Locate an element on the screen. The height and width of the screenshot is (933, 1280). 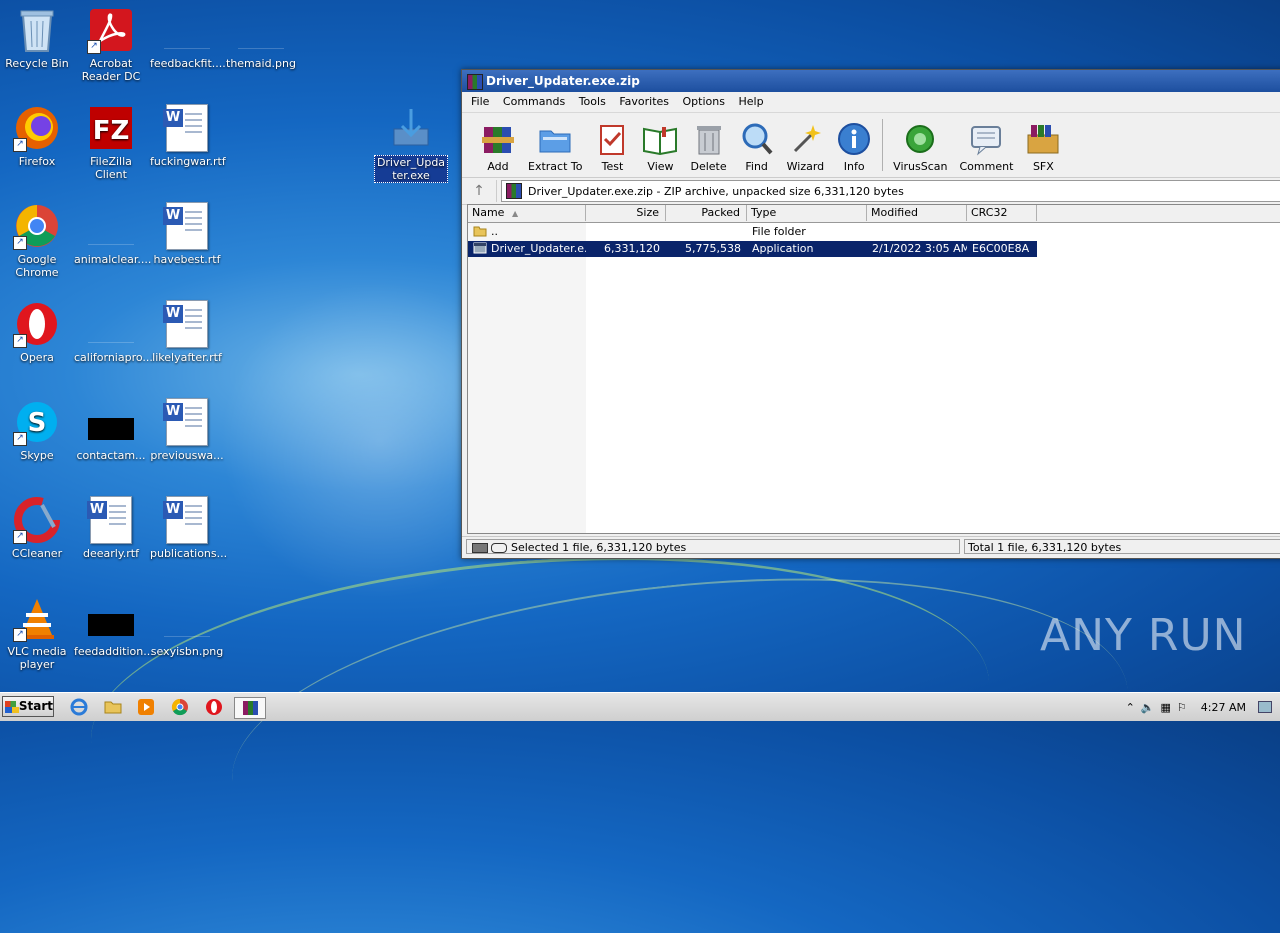
test-button: Test is located at coordinates (612, 145).